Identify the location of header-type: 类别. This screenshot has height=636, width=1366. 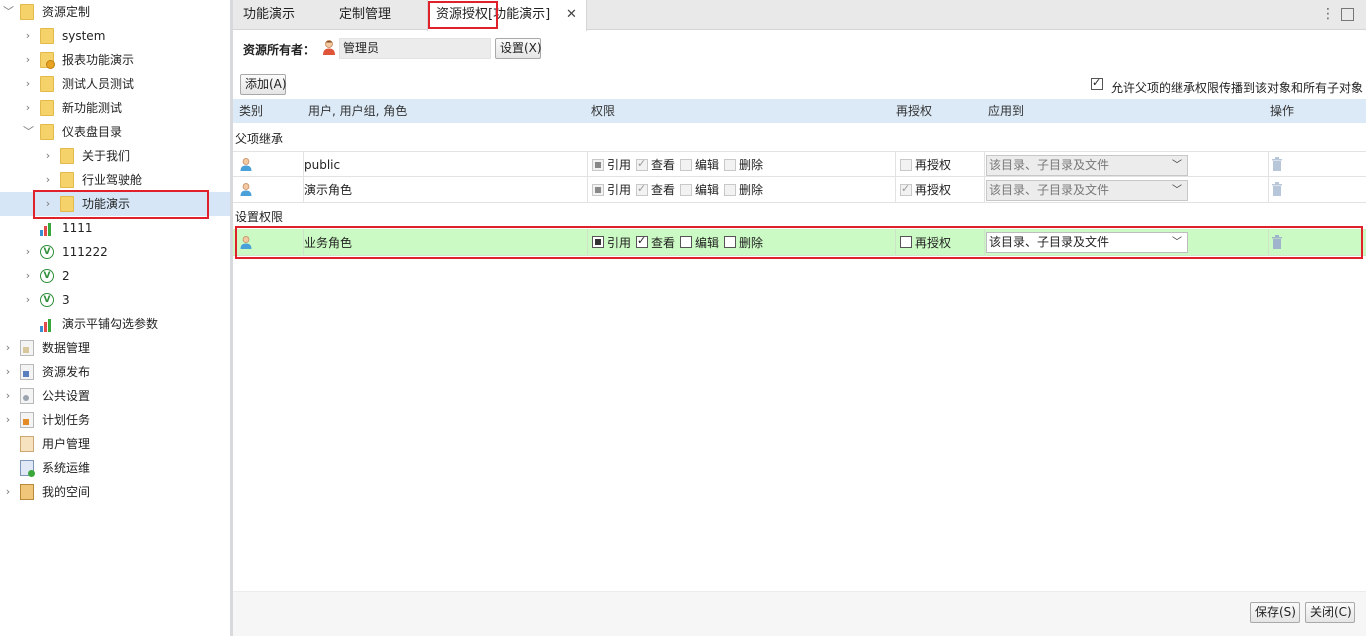
(251, 111).